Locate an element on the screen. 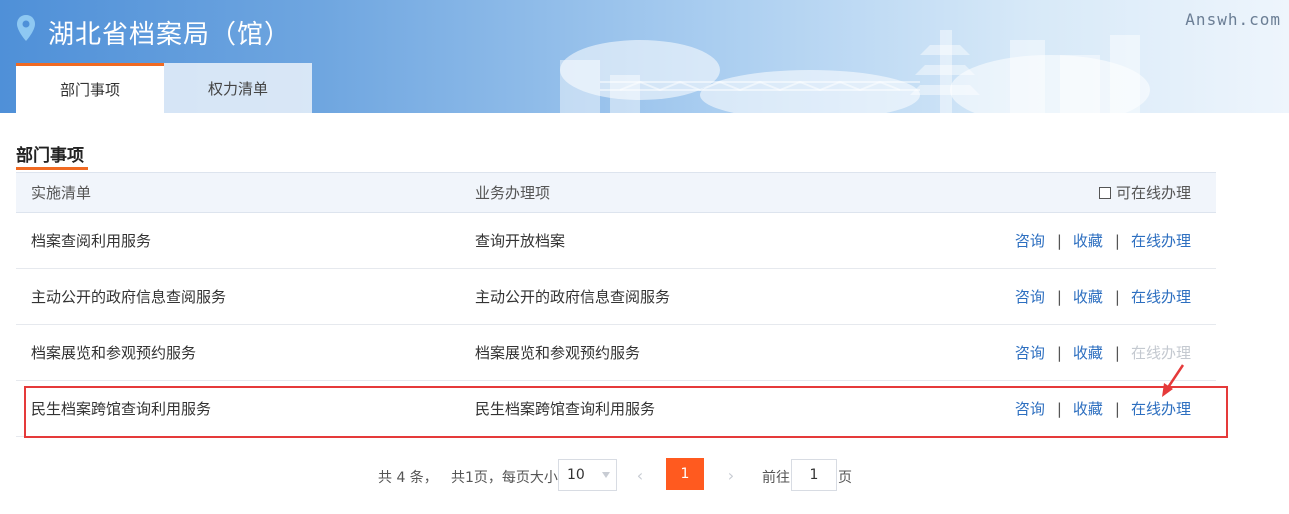 This screenshot has height=514, width=1289. arrow-annotation-icon is located at coordinates (1173, 381).